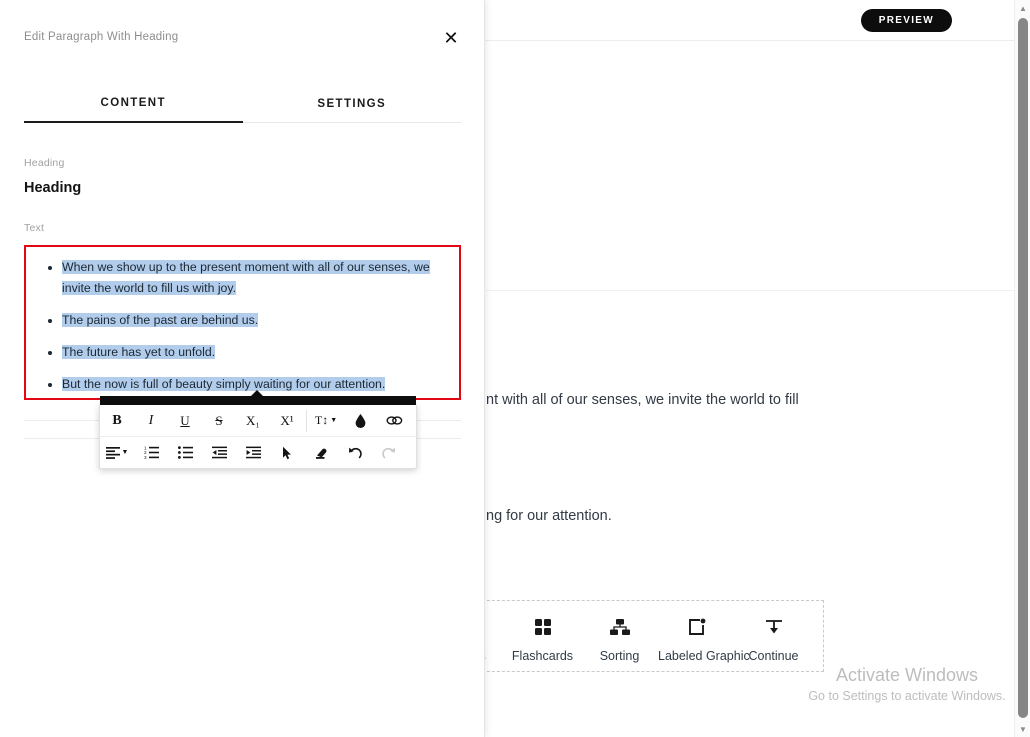 The height and width of the screenshot is (737, 1030). Describe the element at coordinates (101, 37) in the screenshot. I see `panel-title: Edit Paragraph With Heading` at that location.